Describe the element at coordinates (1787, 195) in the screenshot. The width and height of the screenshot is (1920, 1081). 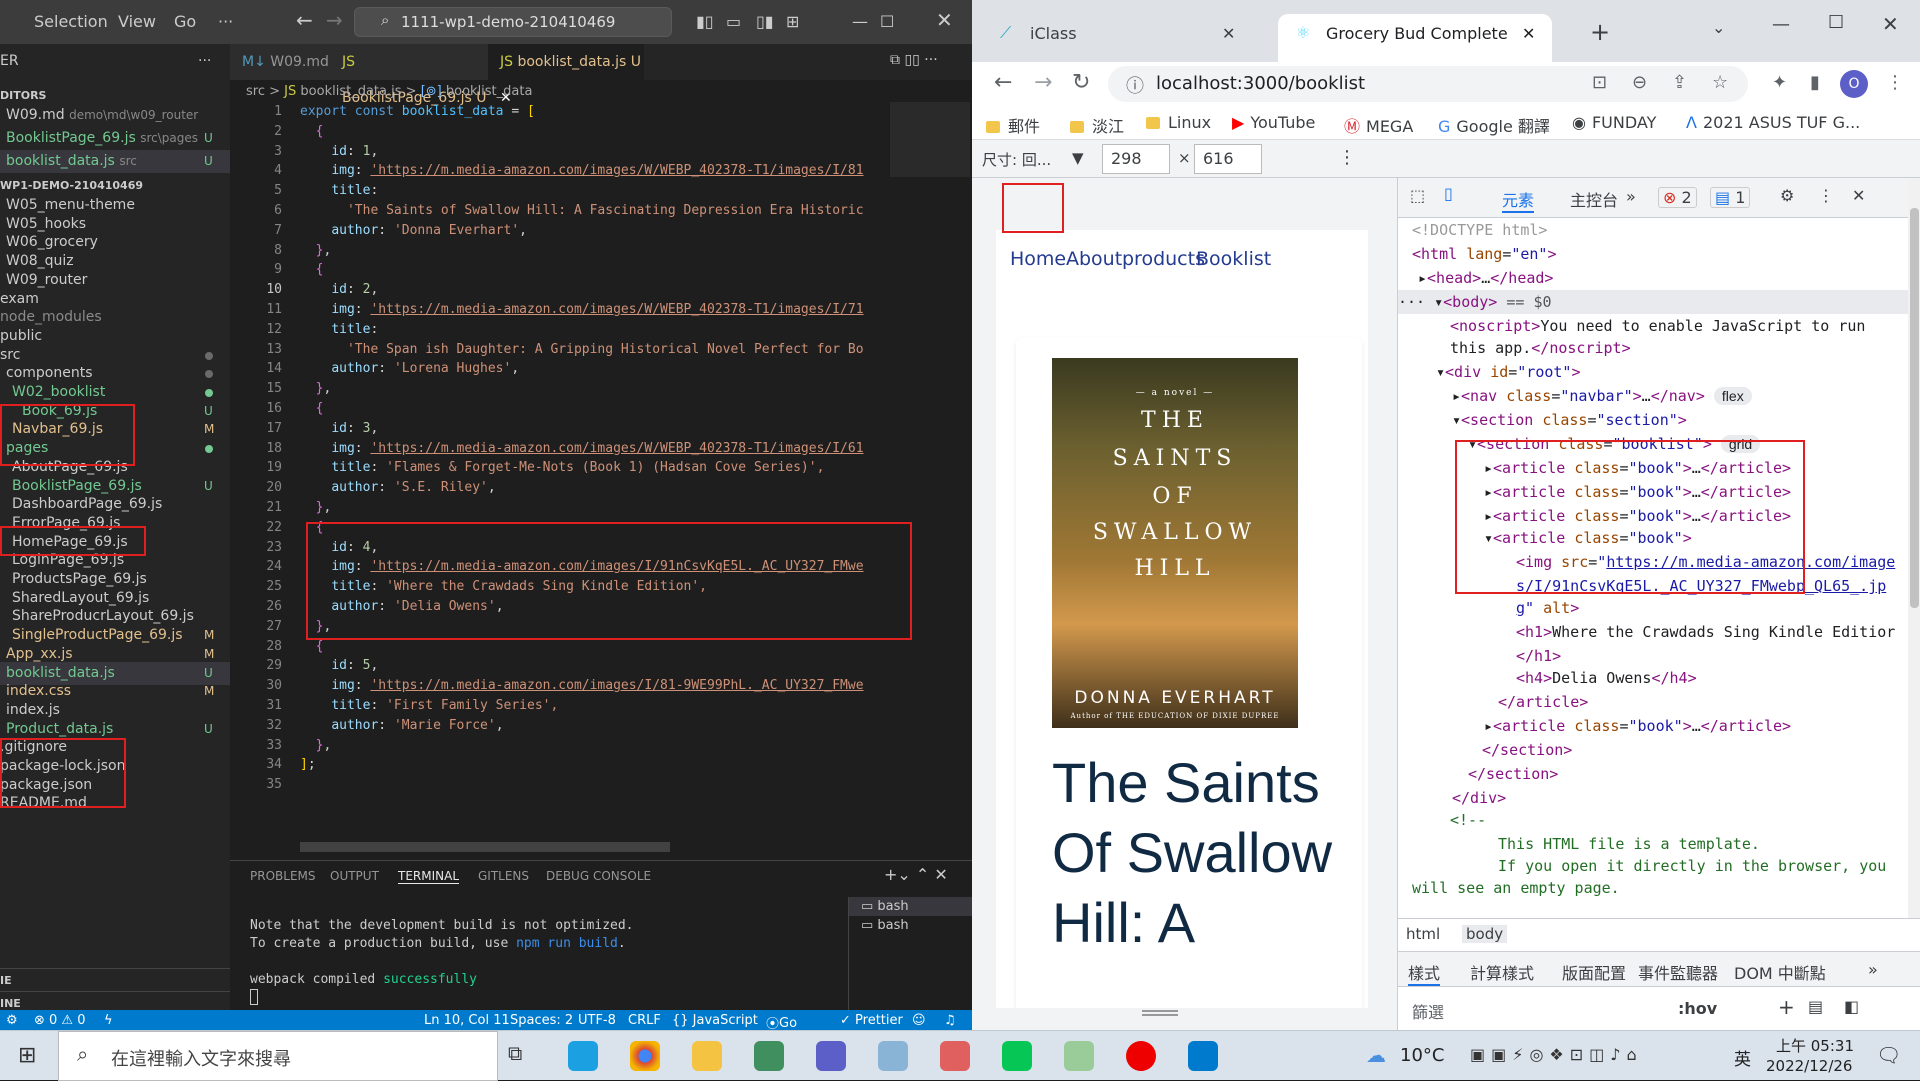
I see `settings-gear-icon: ⚙` at that location.